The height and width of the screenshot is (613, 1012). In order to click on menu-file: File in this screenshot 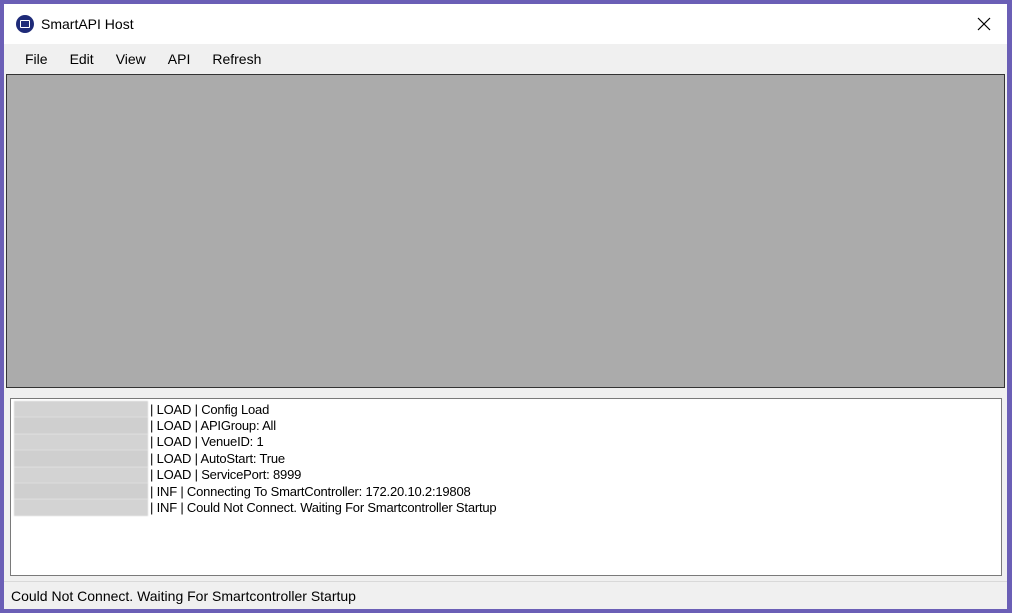, I will do `click(36, 59)`.